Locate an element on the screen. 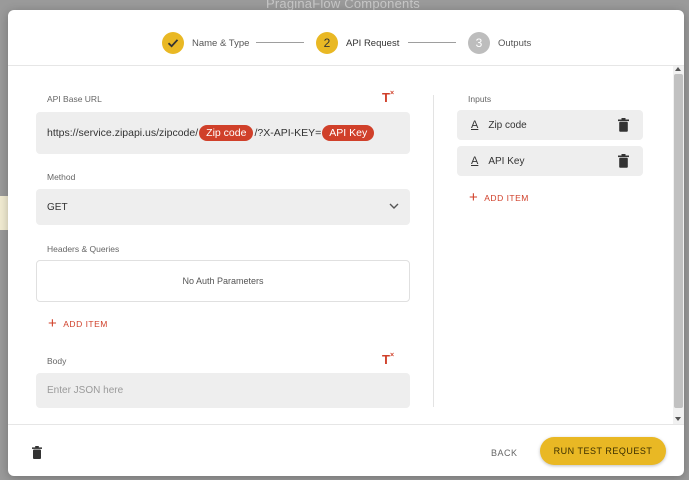 The width and height of the screenshot is (689, 480). back-button: BACK is located at coordinates (504, 453).